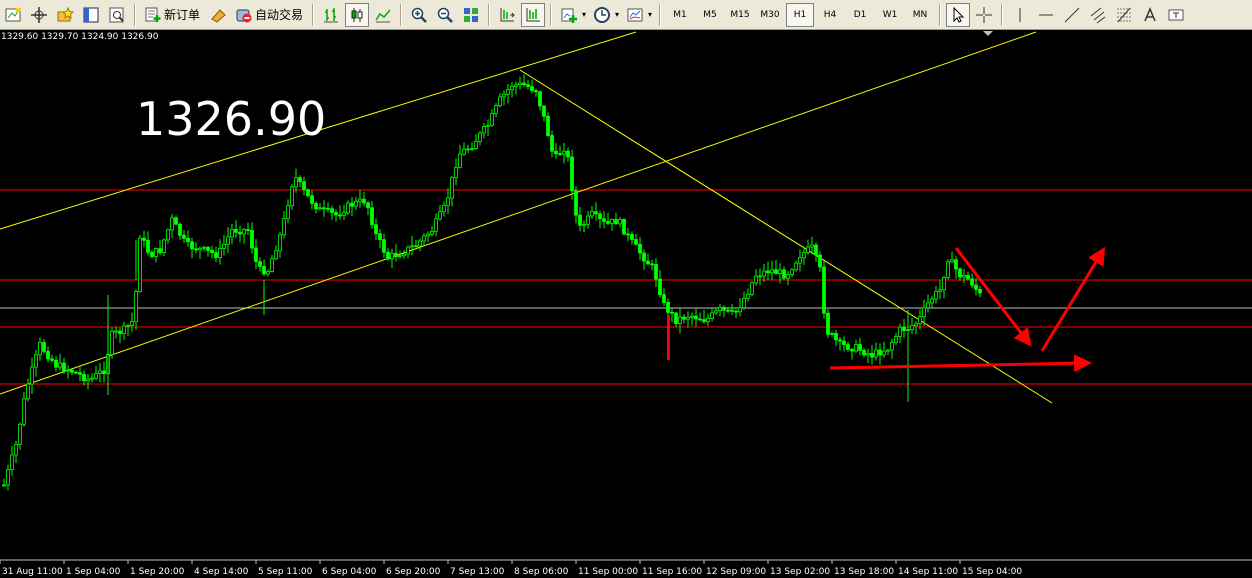  I want to click on timeframe-m5: M5, so click(710, 15).